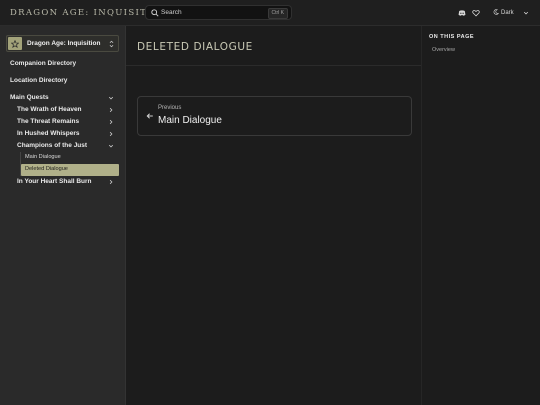 The image size is (540, 405). What do you see at coordinates (155, 13) in the screenshot?
I see `search-icon` at bounding box center [155, 13].